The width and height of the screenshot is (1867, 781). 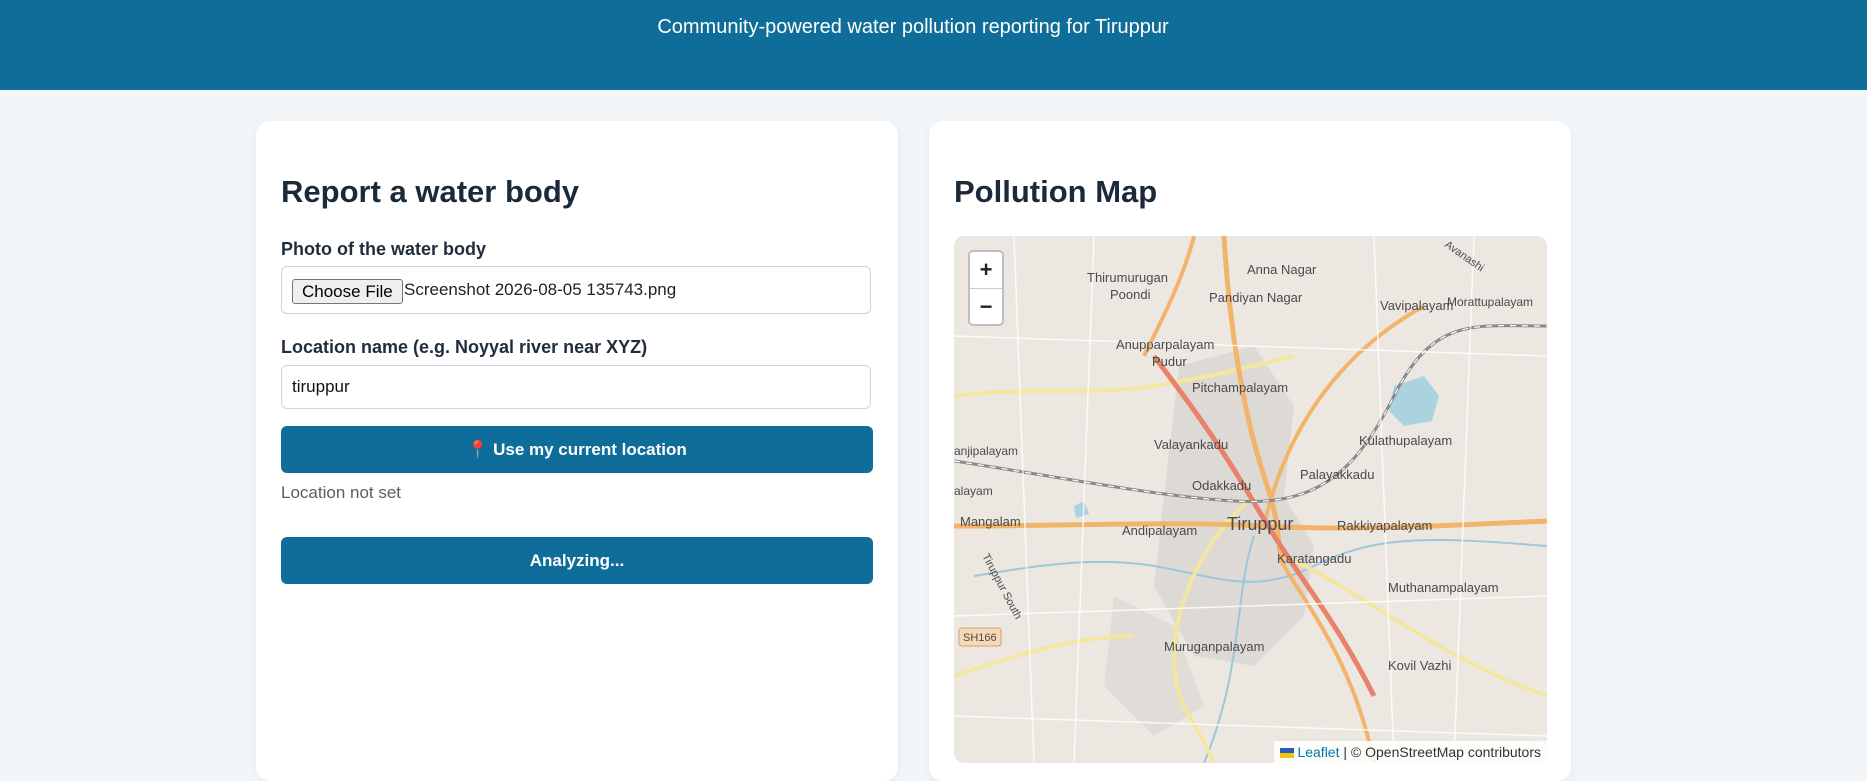 What do you see at coordinates (1165, 344) in the screenshot?
I see `place-label: Anupparpalayam` at bounding box center [1165, 344].